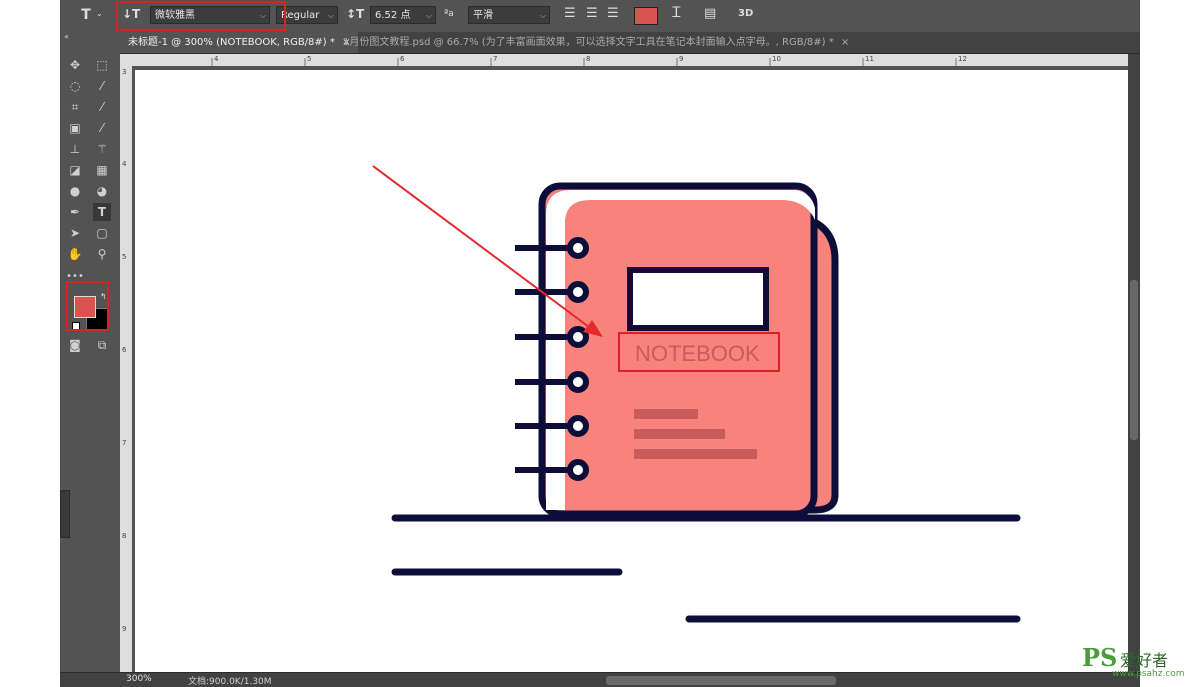  I want to click on watermark-ps: PS, so click(1100, 657).